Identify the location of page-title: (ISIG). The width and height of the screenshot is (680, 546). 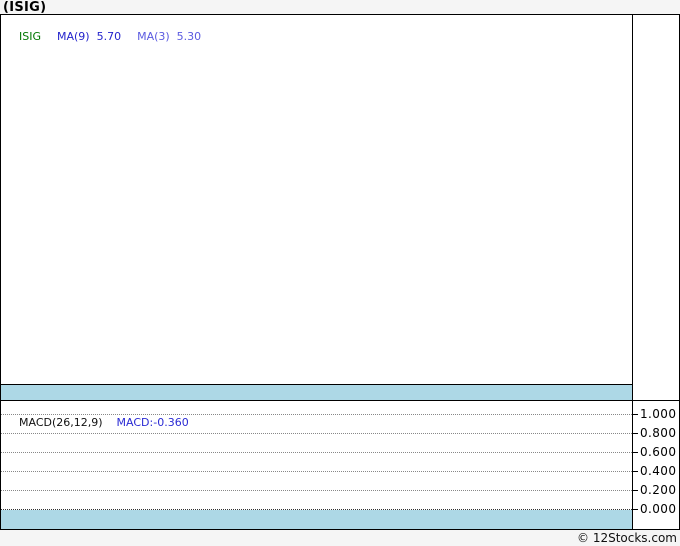
(25, 7).